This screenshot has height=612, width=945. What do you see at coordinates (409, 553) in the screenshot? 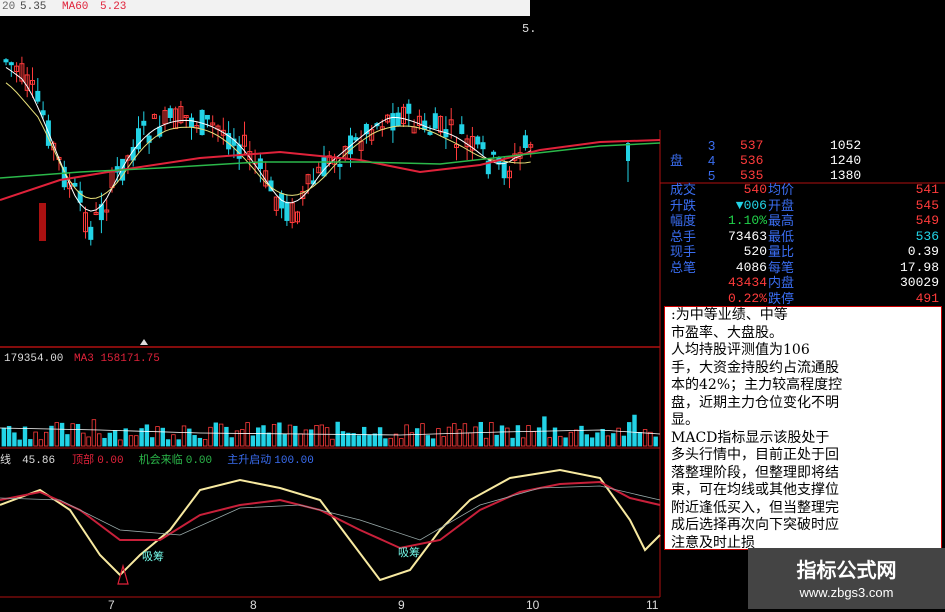
I see `marker-label-2: 吸筹` at bounding box center [409, 553].